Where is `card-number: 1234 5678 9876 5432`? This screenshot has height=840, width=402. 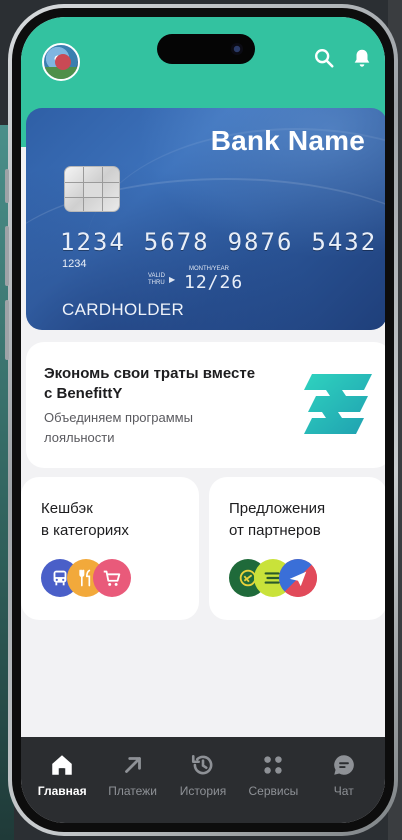 card-number: 1234 5678 9876 5432 is located at coordinates (222, 242).